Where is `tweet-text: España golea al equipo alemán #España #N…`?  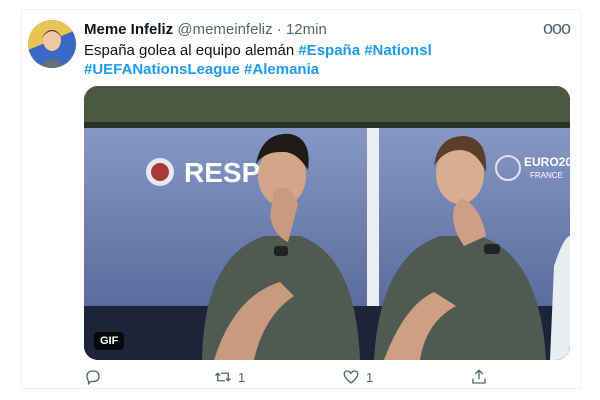
tweet-text: España golea al equipo alemán #España #N… is located at coordinates (329, 60).